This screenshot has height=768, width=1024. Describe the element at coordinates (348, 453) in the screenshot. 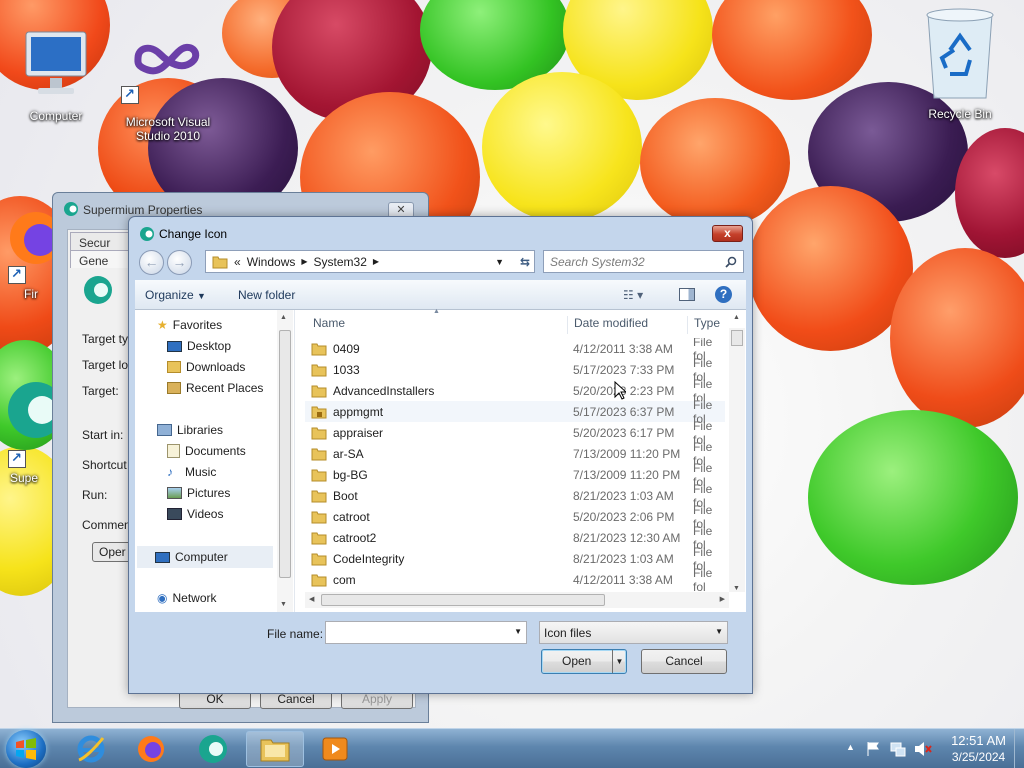

I see `file-name: ar-SA` at that location.